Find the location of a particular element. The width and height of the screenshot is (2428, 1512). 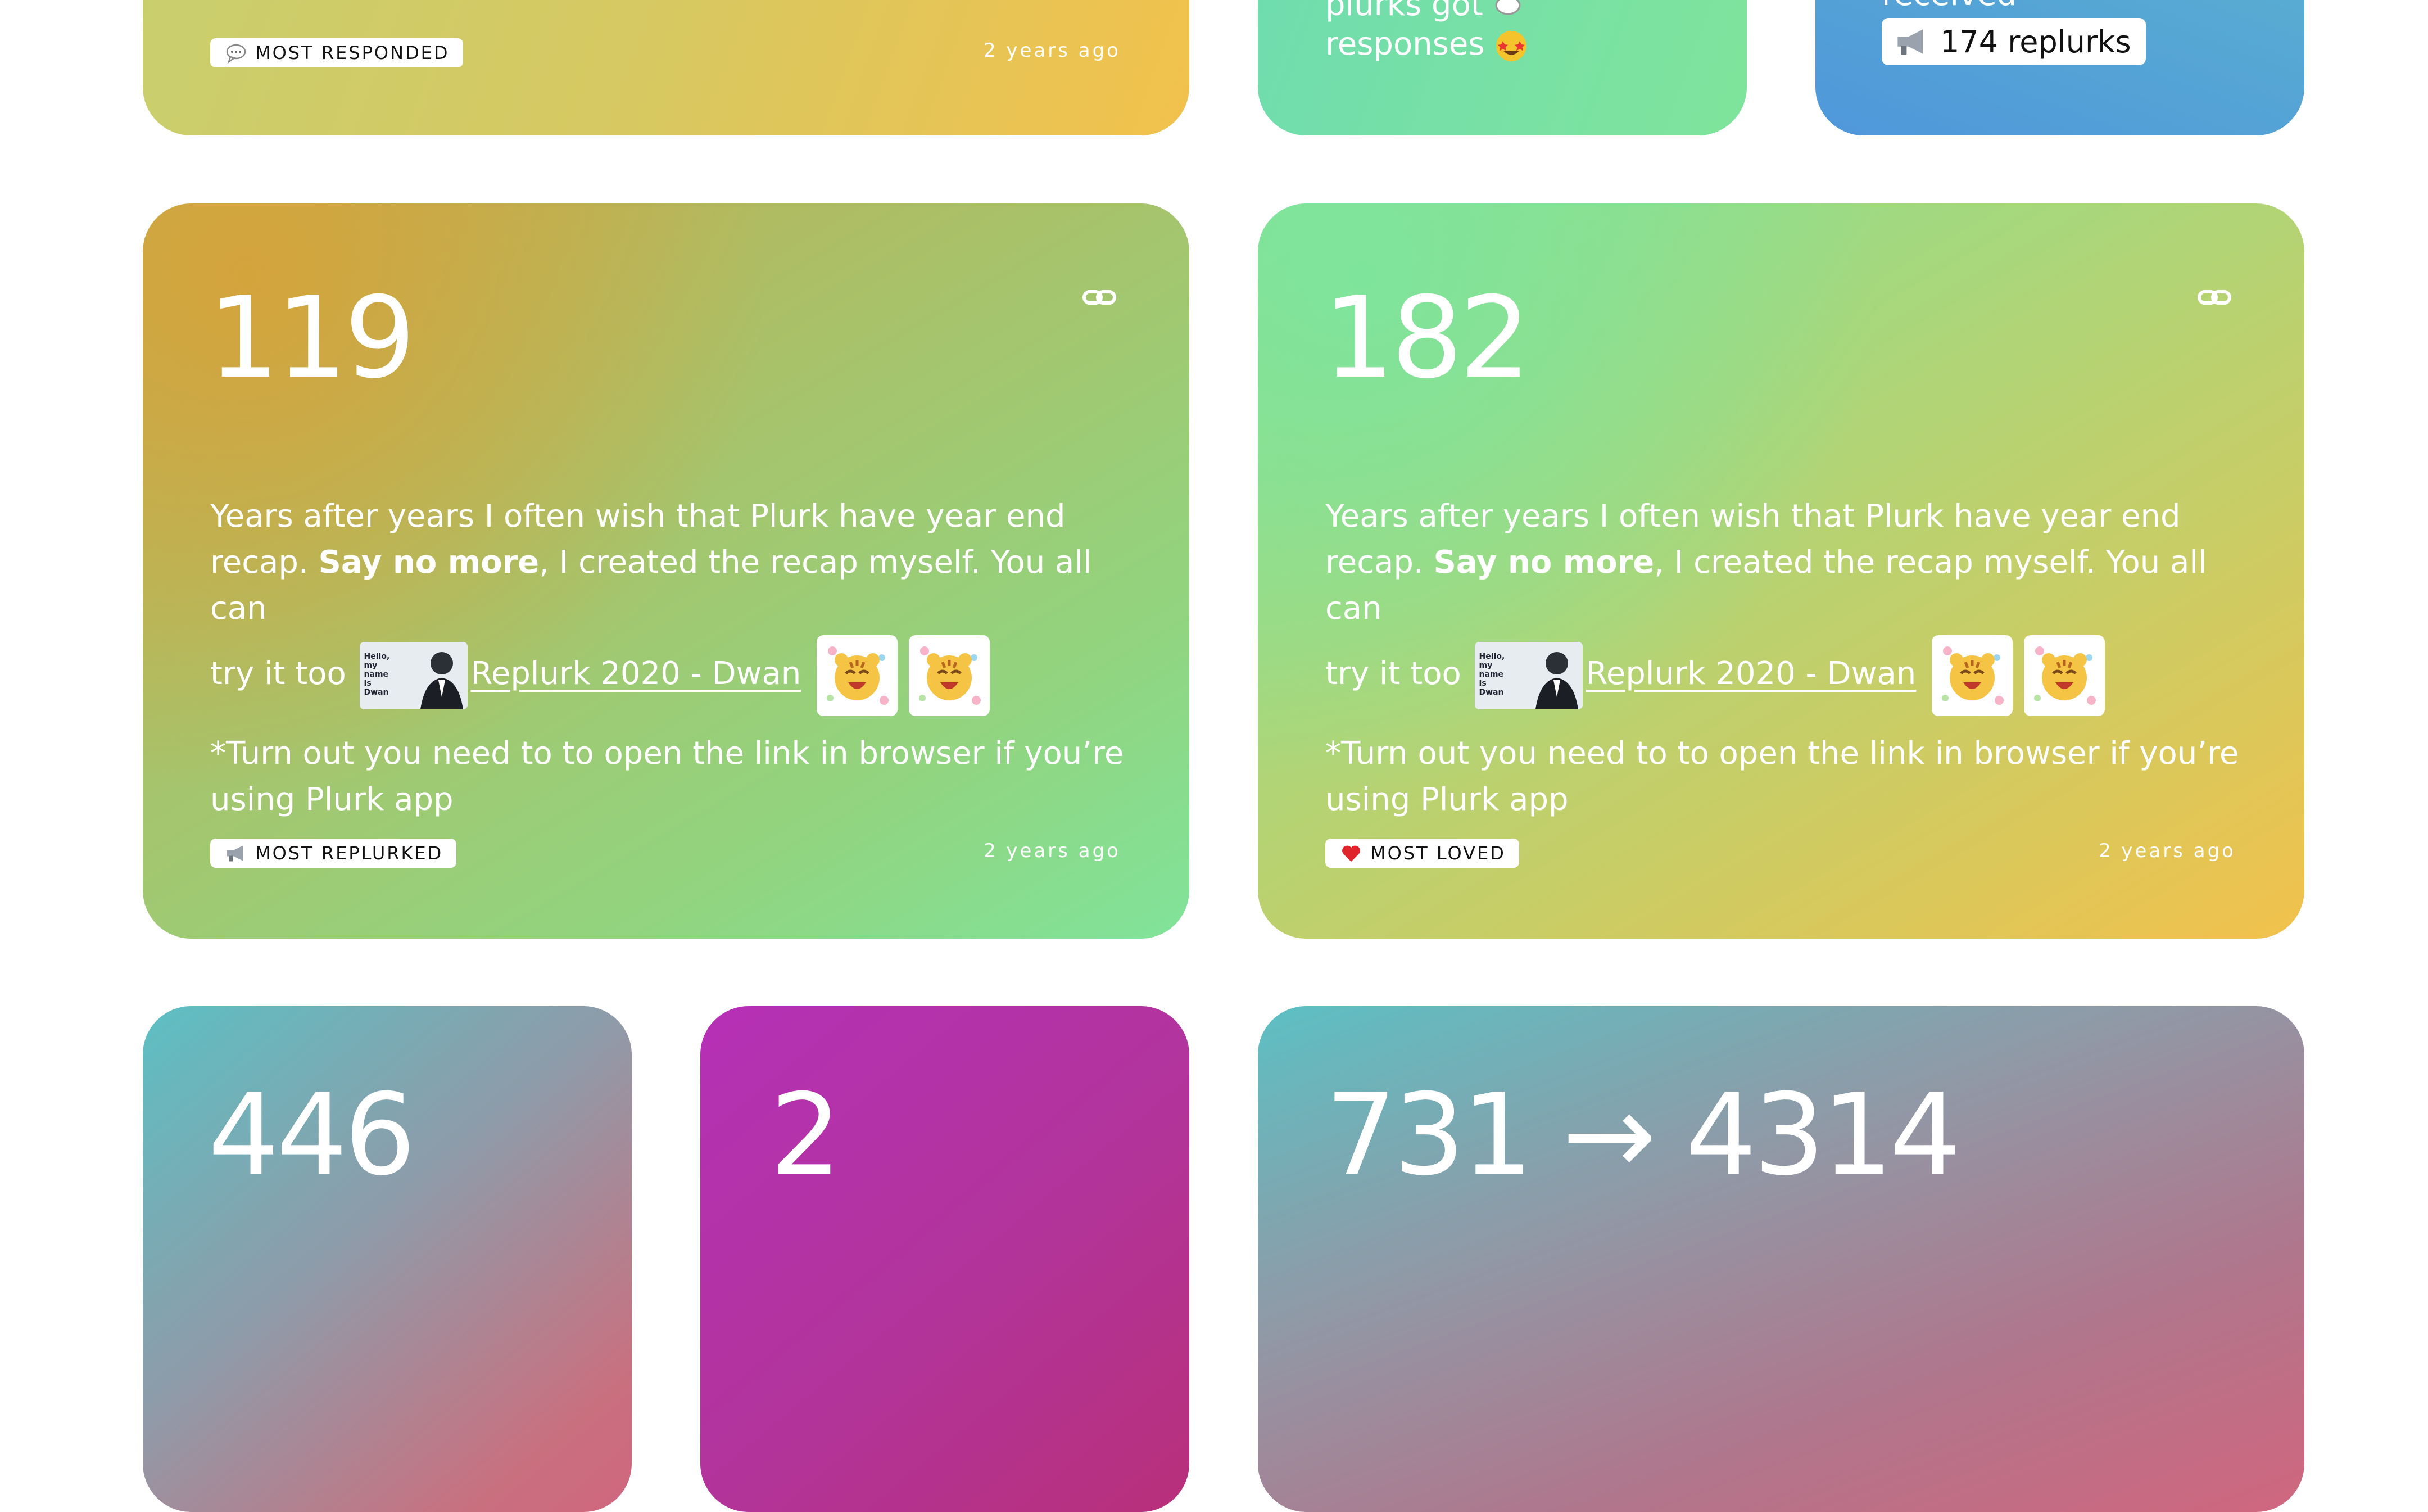

stat-number: 182 is located at coordinates (1427, 338).